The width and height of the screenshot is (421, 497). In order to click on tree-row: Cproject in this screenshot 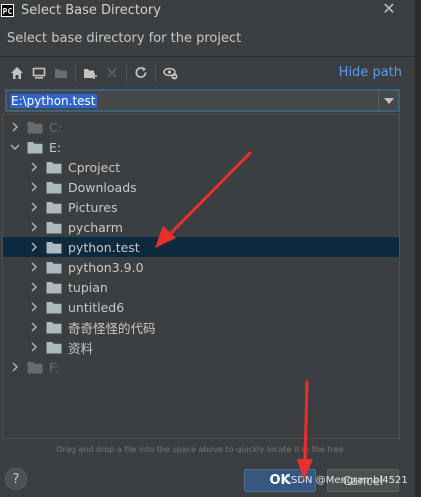, I will do `click(201, 167)`.